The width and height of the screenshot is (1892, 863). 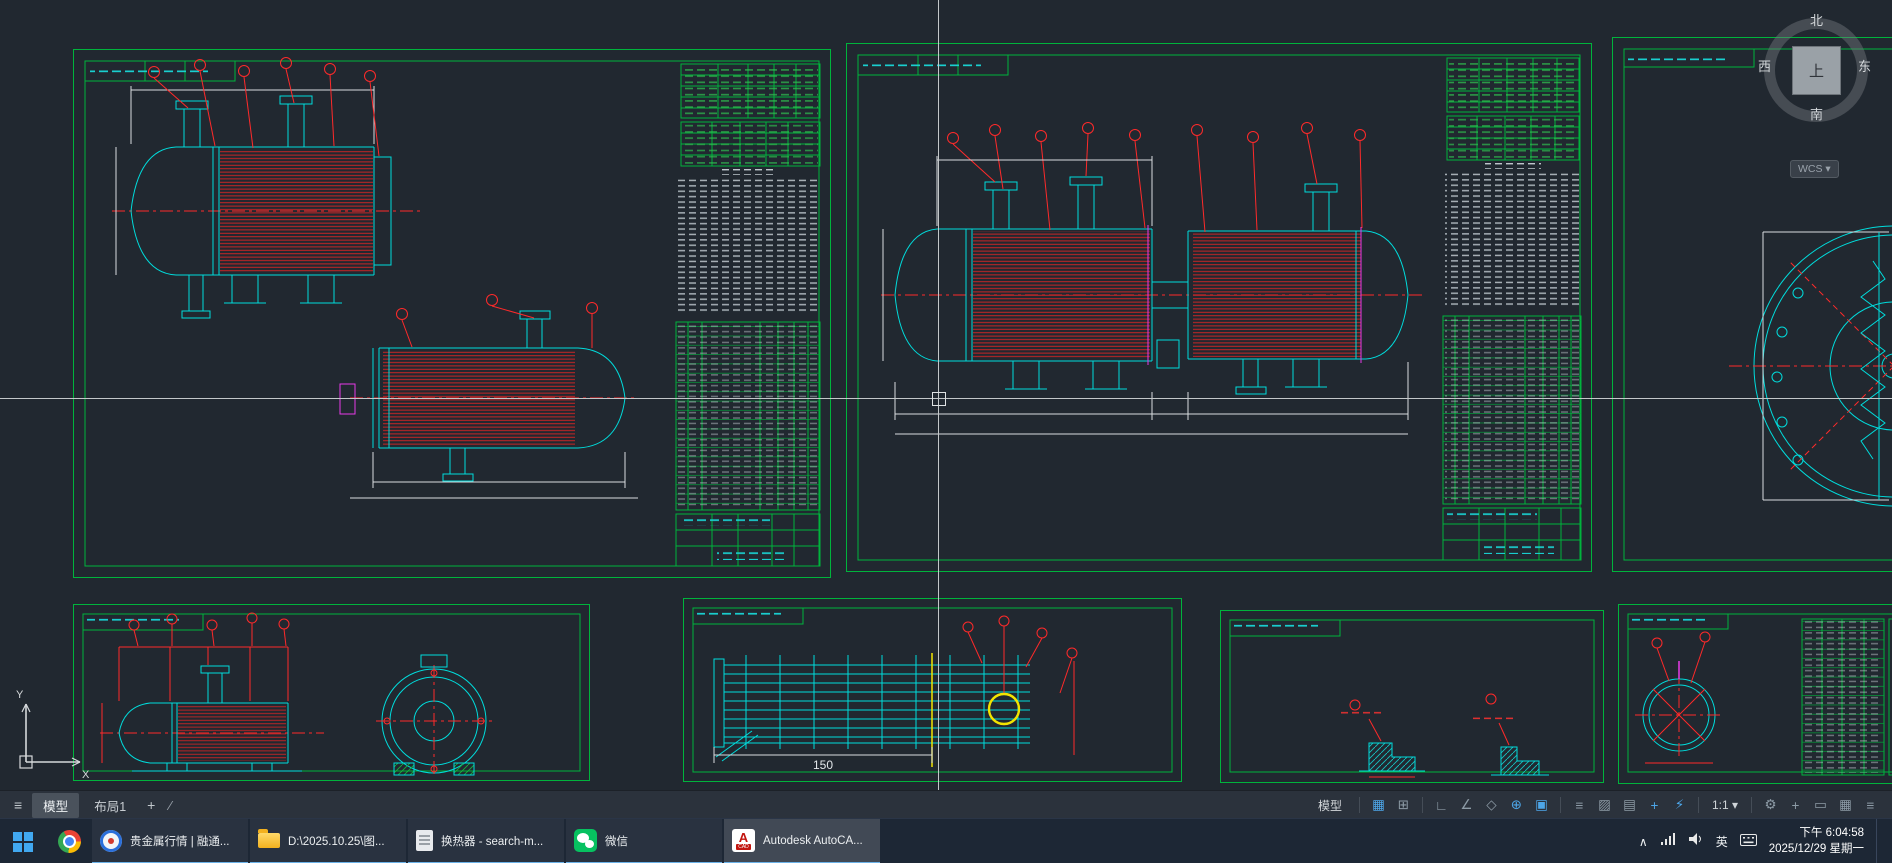 I want to click on ime-language-indicator: 英, so click(x=1722, y=841).